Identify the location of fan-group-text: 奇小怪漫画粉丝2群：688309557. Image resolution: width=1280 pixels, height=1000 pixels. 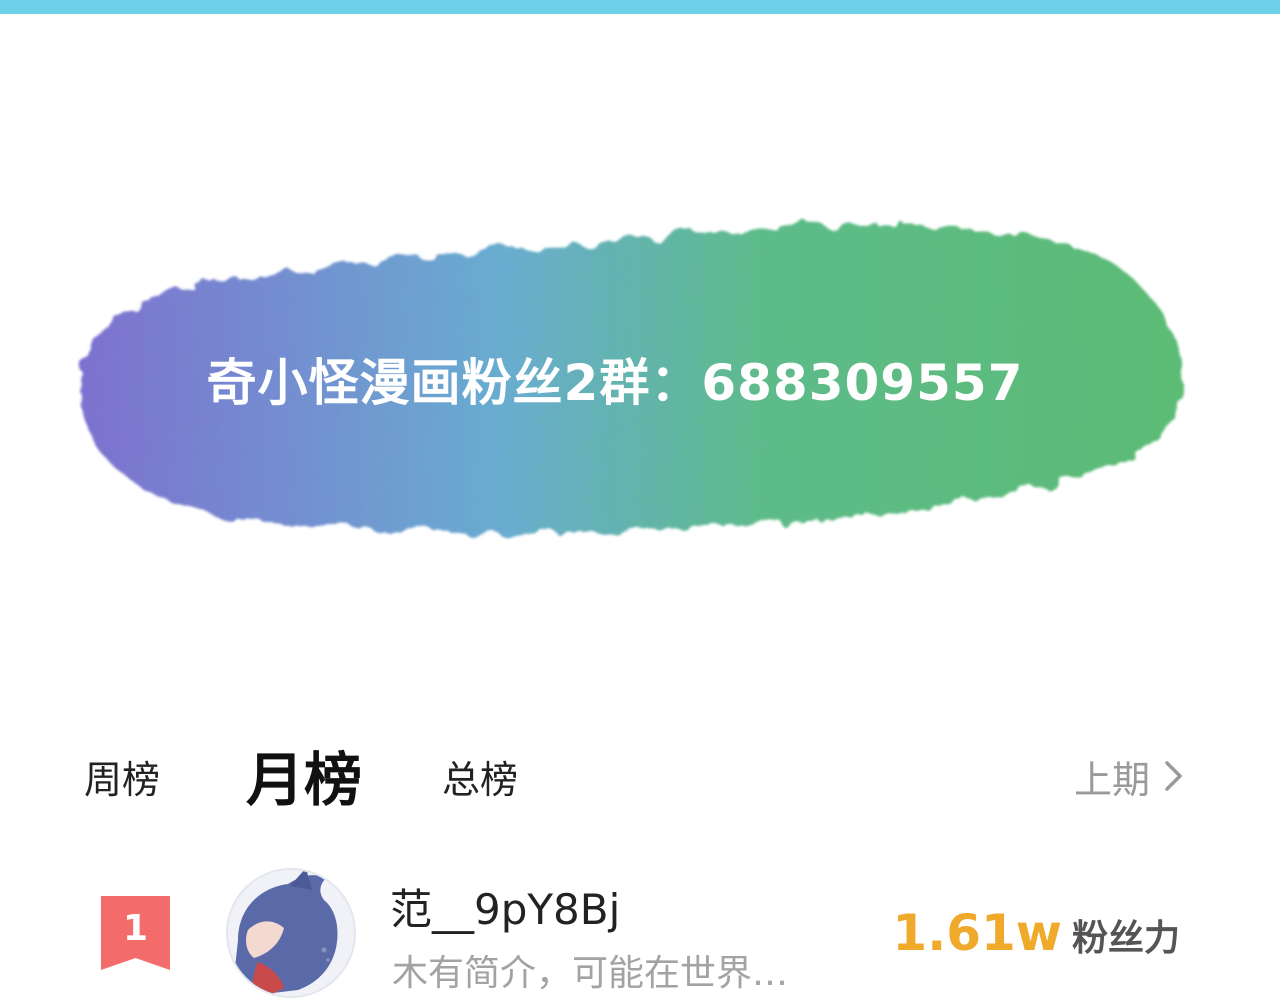
(615, 383).